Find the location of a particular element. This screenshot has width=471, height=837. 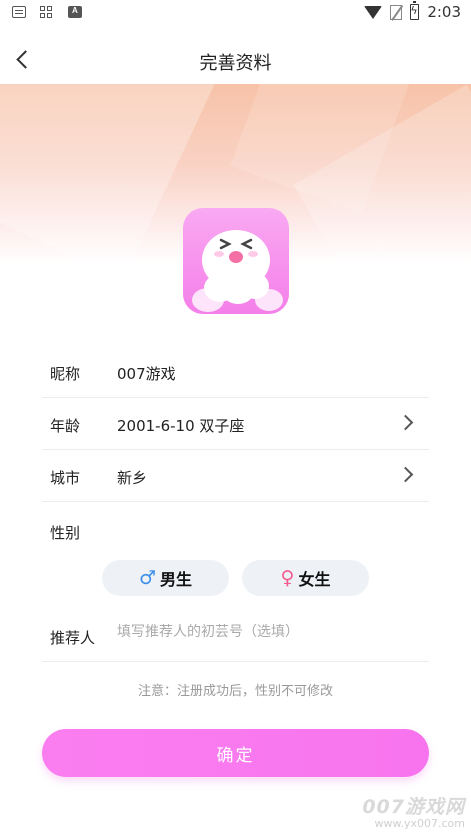

nav-bar: 完善资料 is located at coordinates (235, 60).